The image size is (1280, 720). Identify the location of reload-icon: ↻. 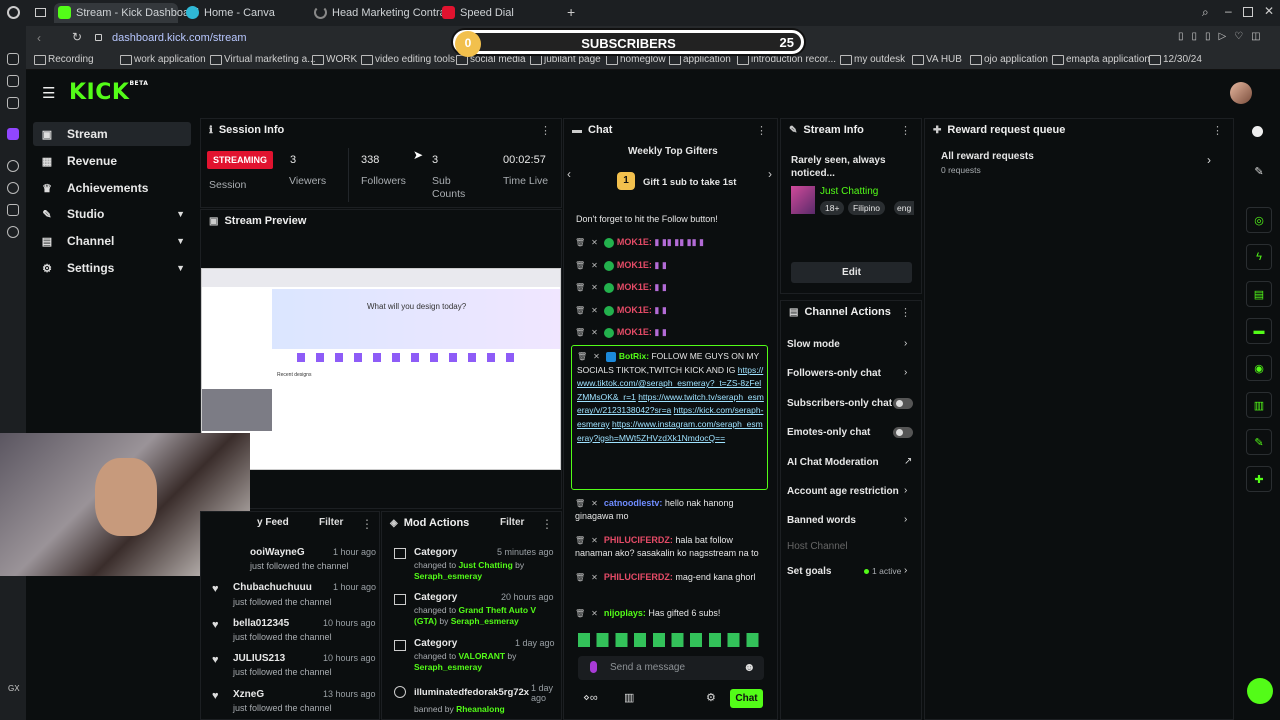
(77, 37).